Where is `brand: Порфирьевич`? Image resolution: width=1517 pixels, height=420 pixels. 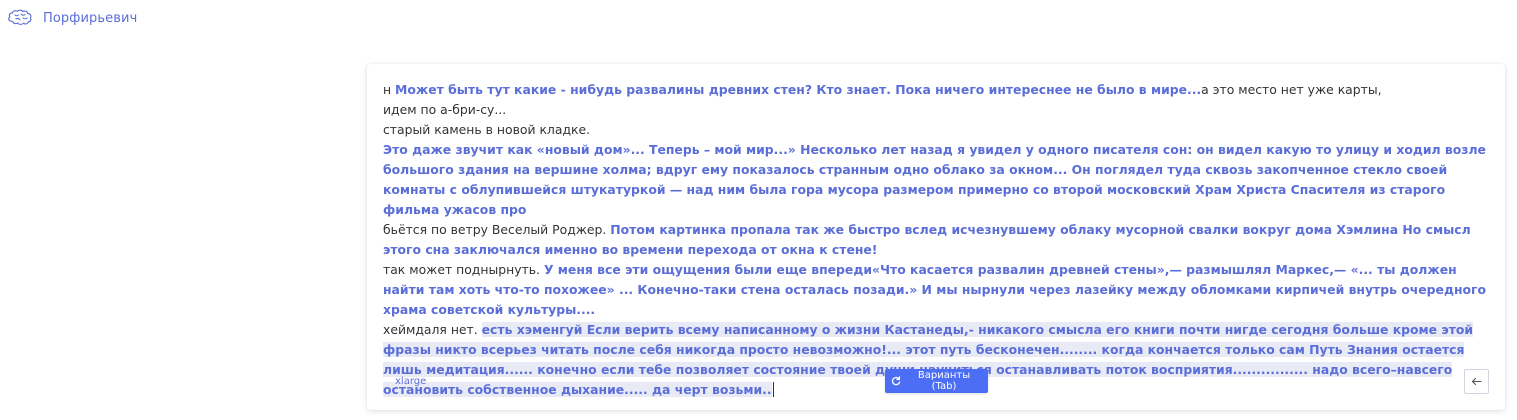
brand: Порфирьевич is located at coordinates (72, 18).